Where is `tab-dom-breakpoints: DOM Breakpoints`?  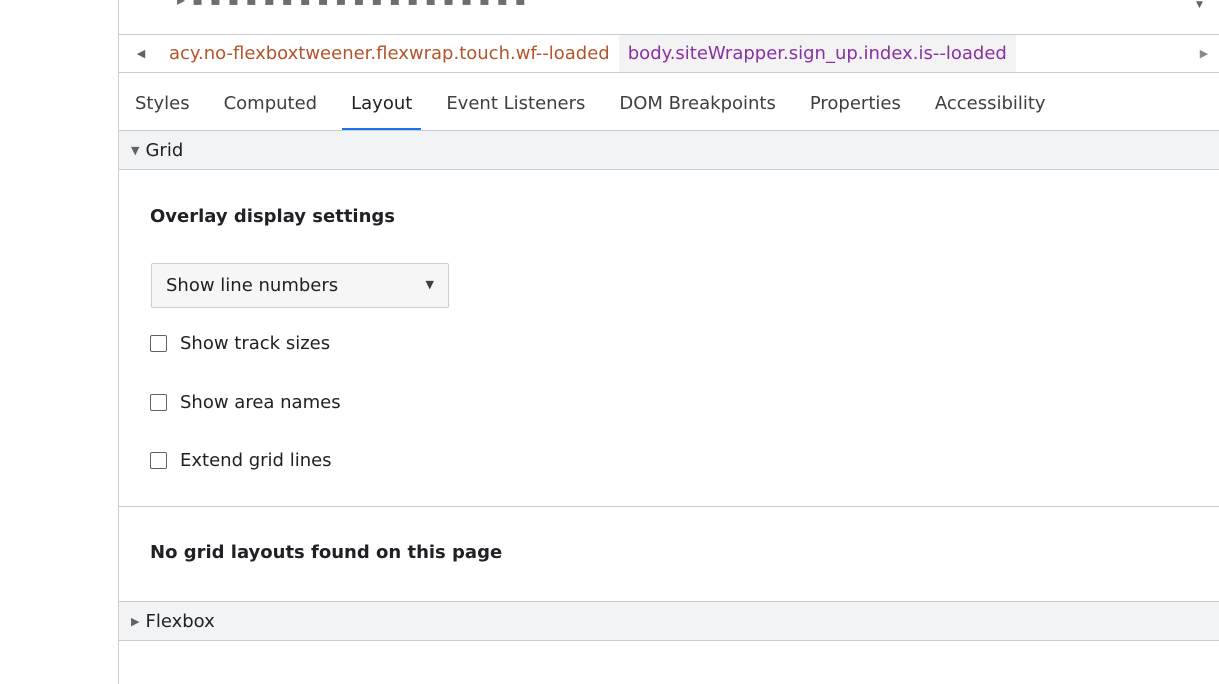 tab-dom-breakpoints: DOM Breakpoints is located at coordinates (697, 101).